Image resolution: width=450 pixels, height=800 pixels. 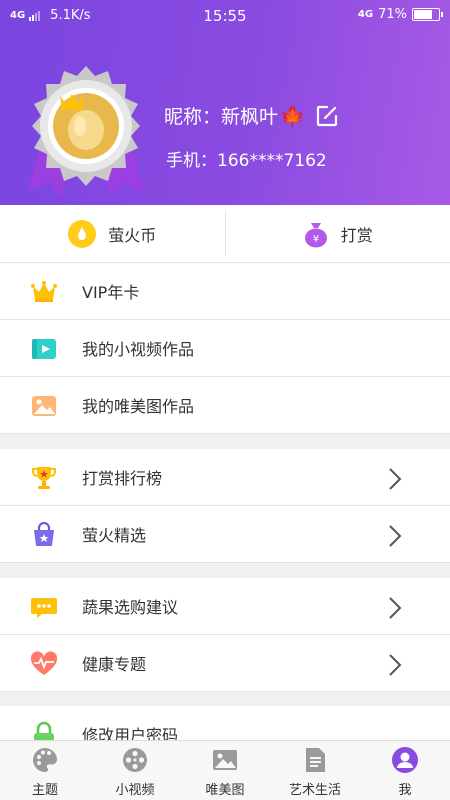 I want to click on tab-short-video: 小视频, so click(x=135, y=770).